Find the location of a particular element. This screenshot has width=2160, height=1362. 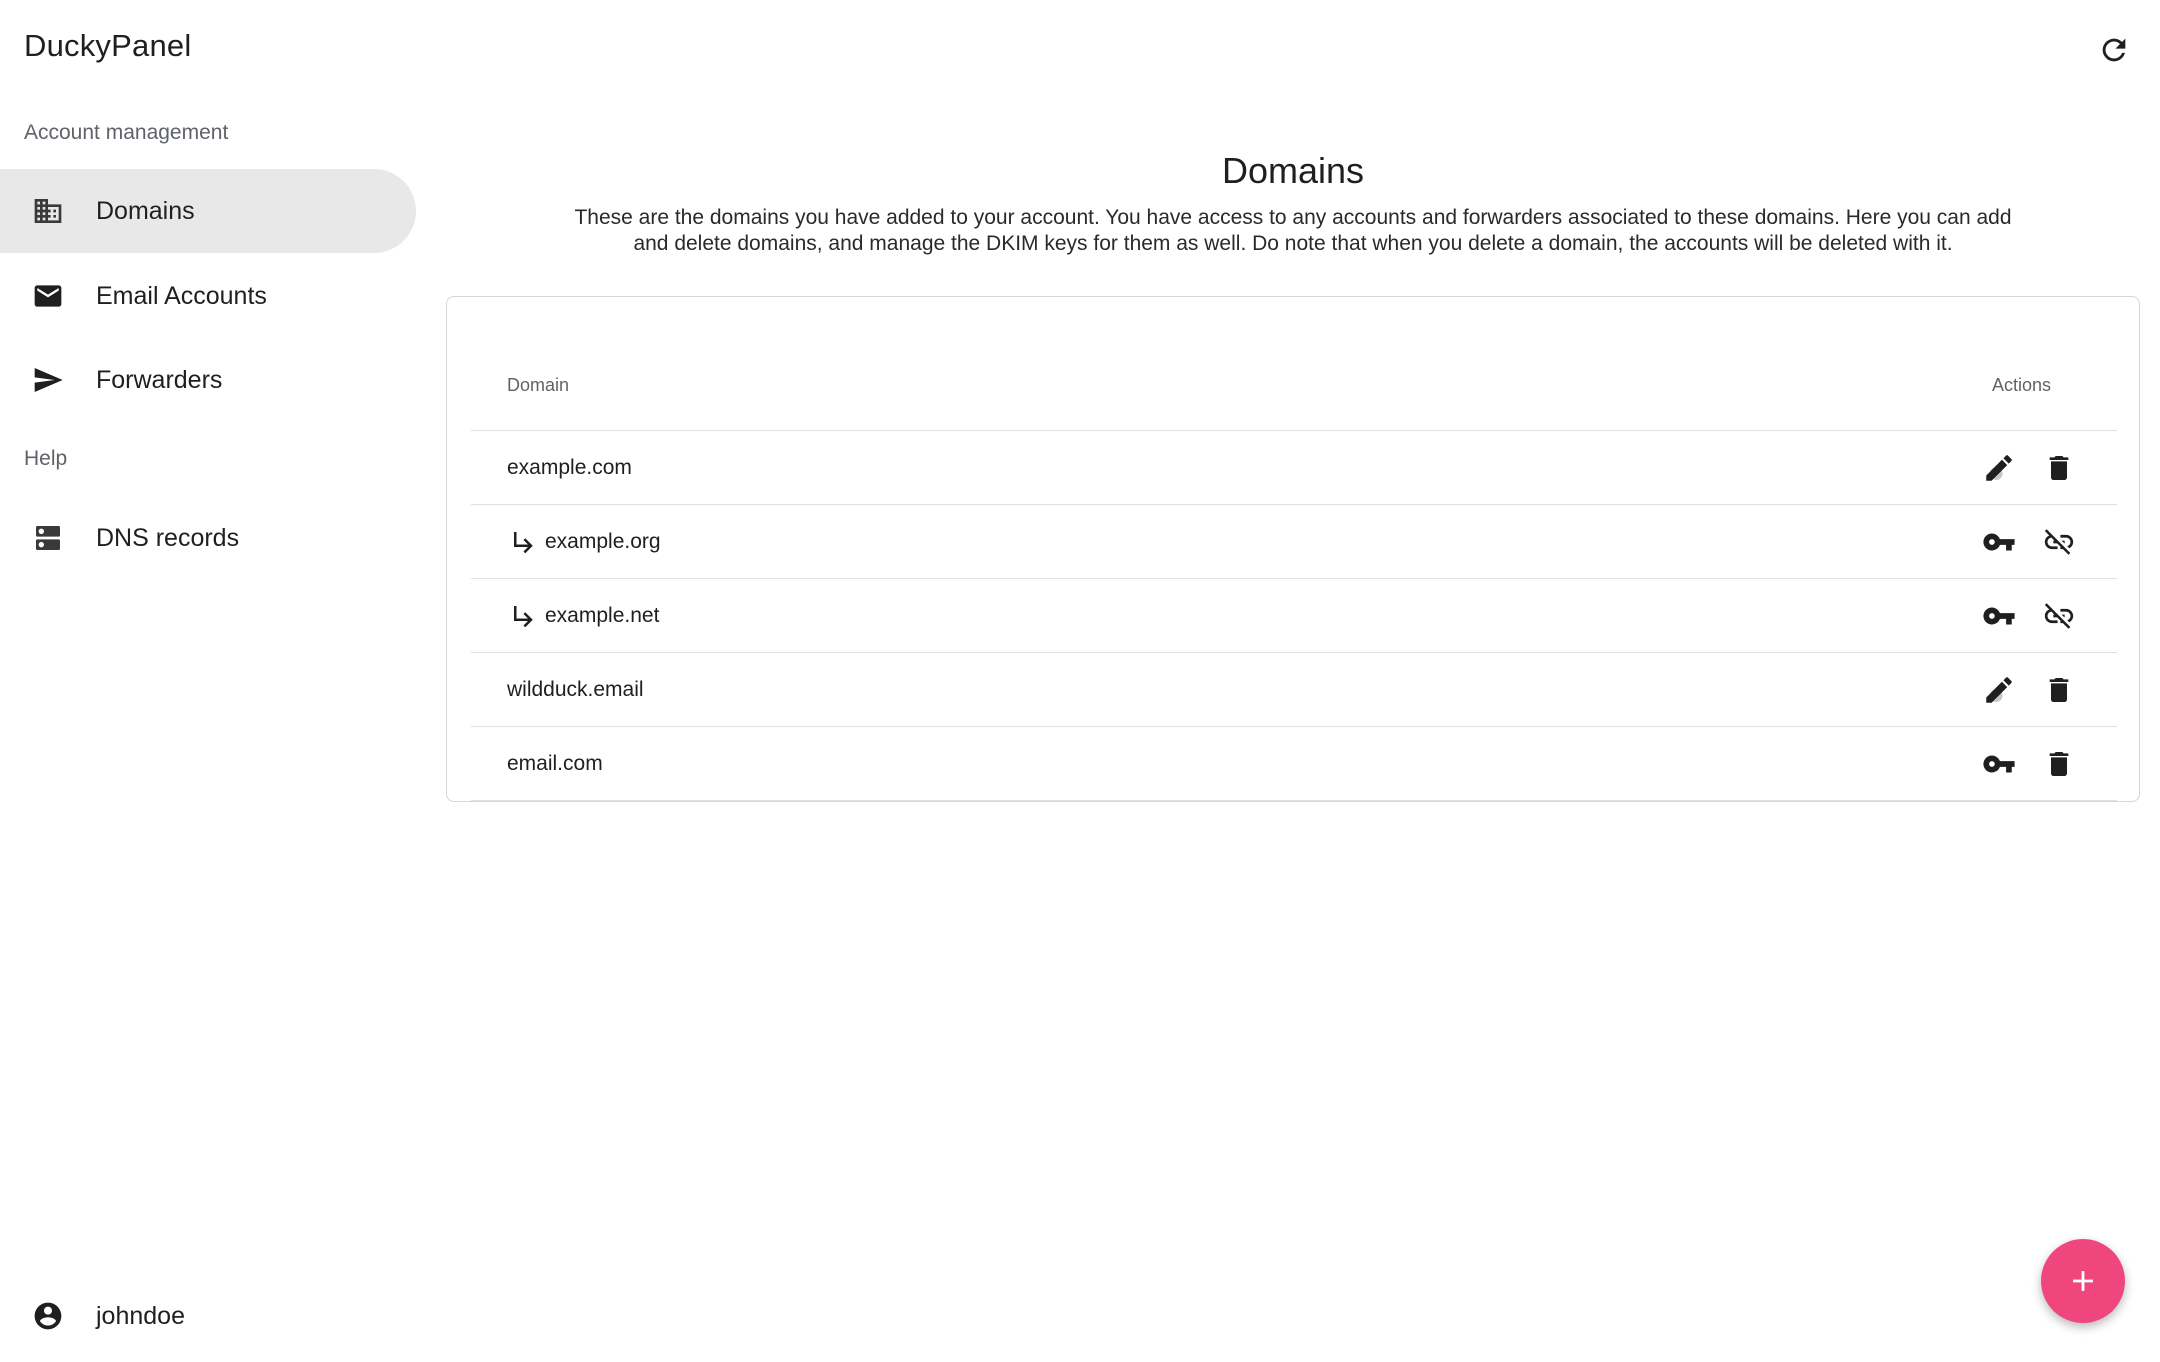

refresh-button is located at coordinates (2114, 50).